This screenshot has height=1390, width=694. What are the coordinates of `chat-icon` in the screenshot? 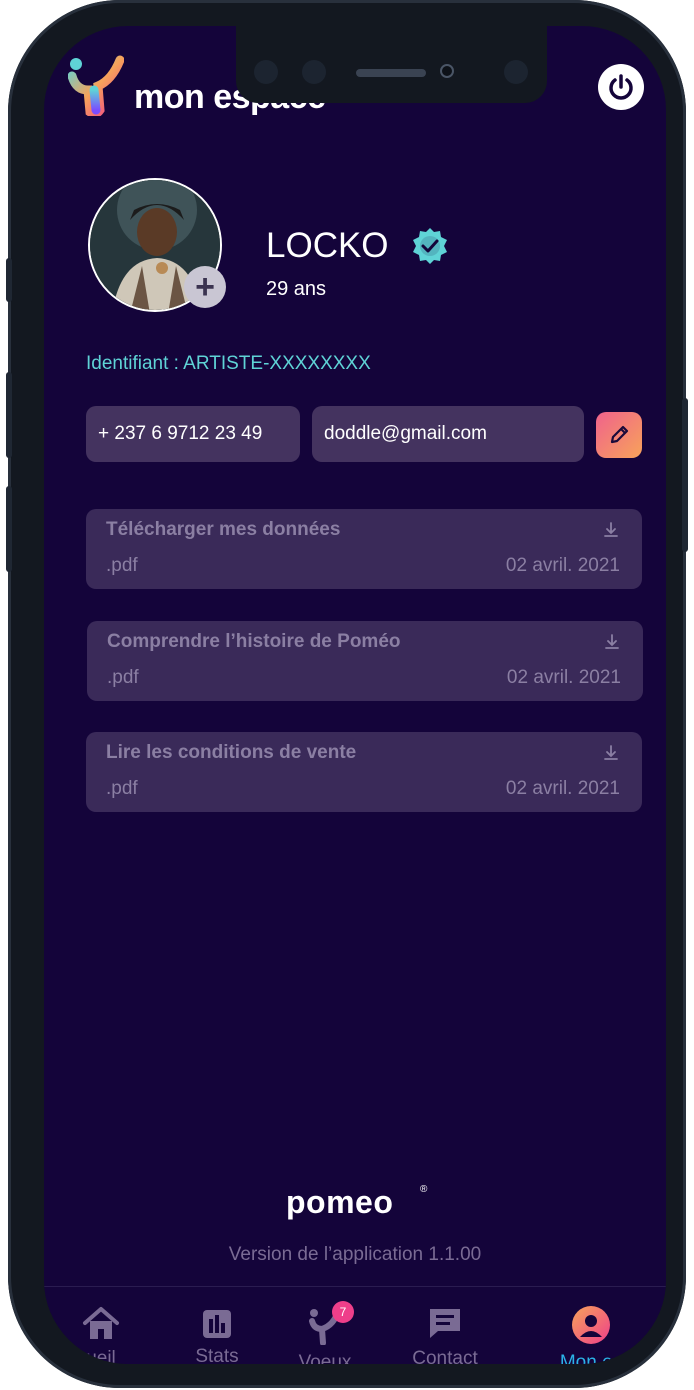 It's located at (445, 1323).